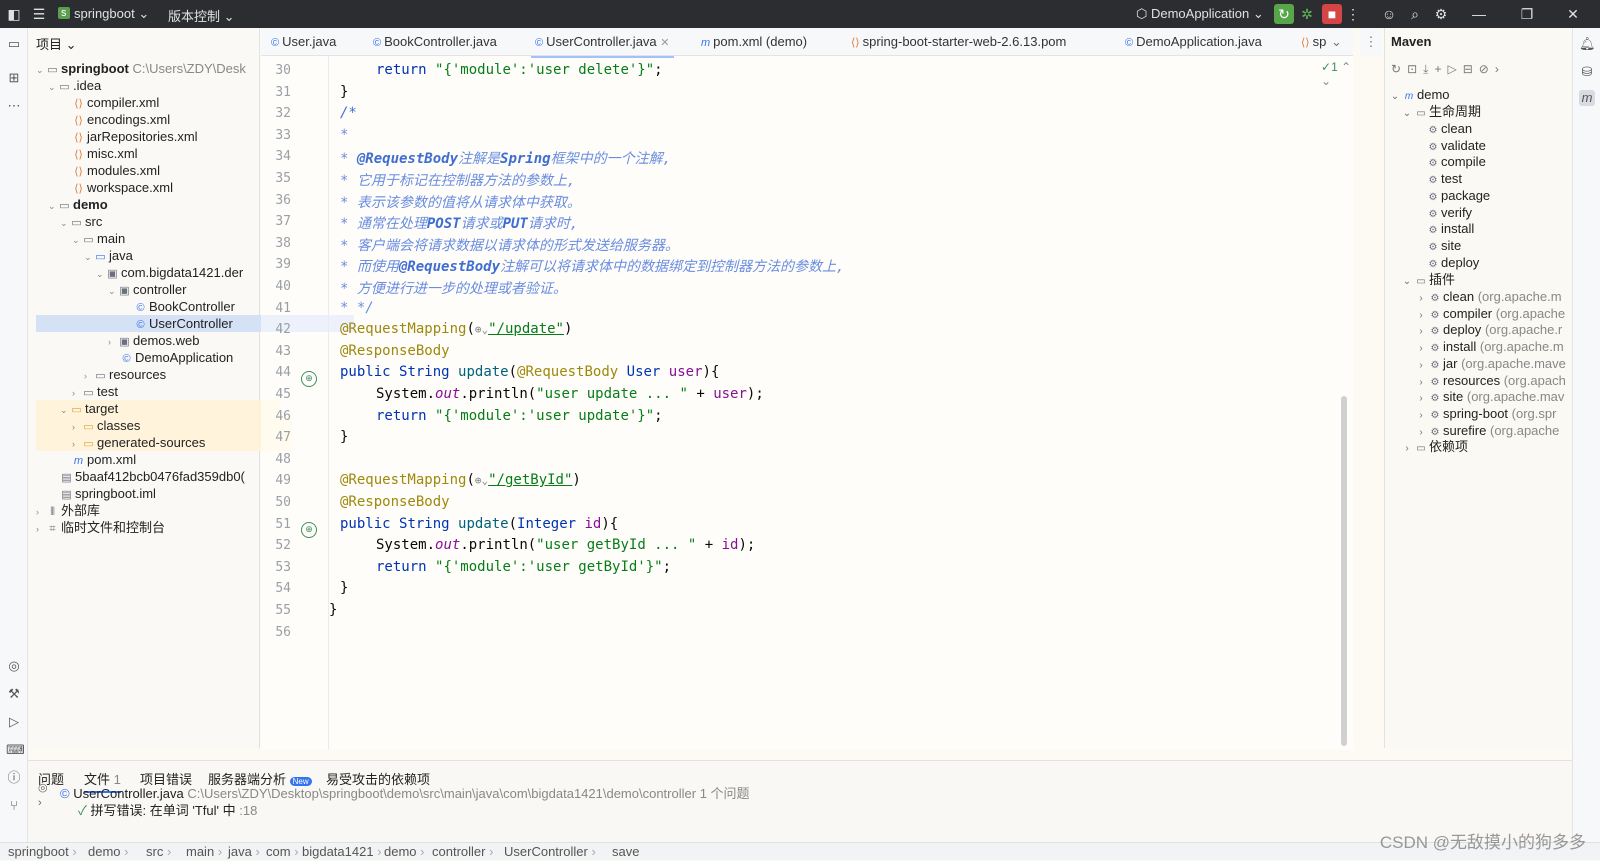 This screenshot has width=1600, height=861. I want to click on notifications-icon: 🔔︎, so click(1587, 44).